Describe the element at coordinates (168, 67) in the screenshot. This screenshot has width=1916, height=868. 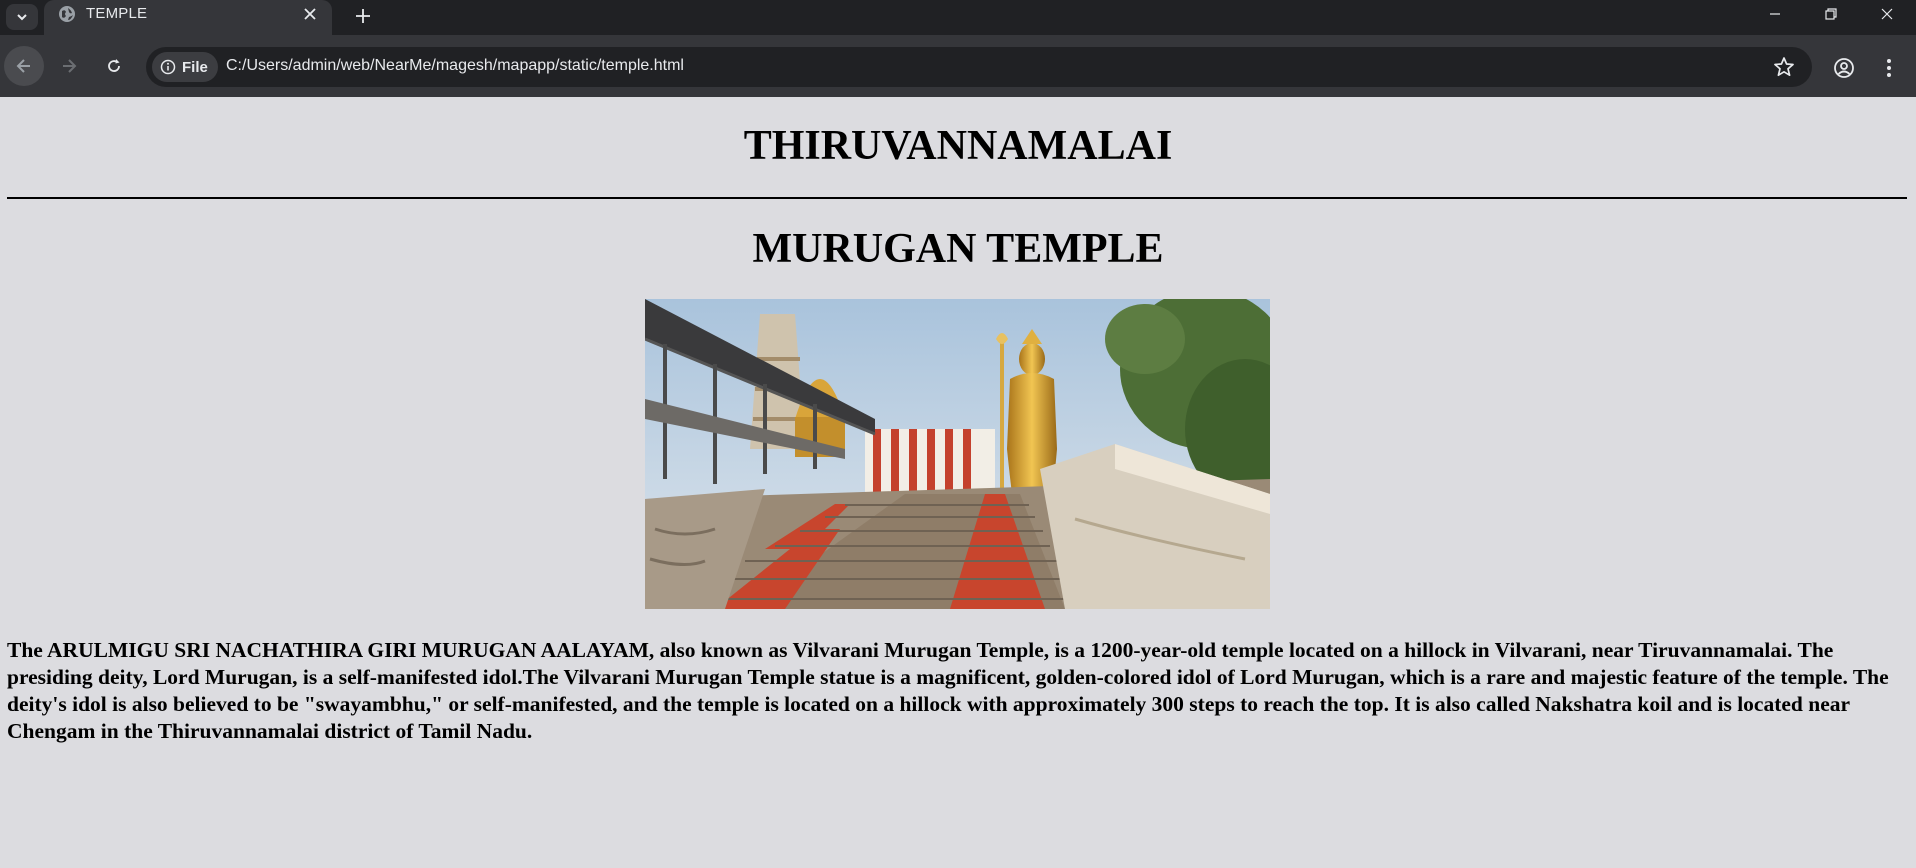
I see `info-icon` at that location.